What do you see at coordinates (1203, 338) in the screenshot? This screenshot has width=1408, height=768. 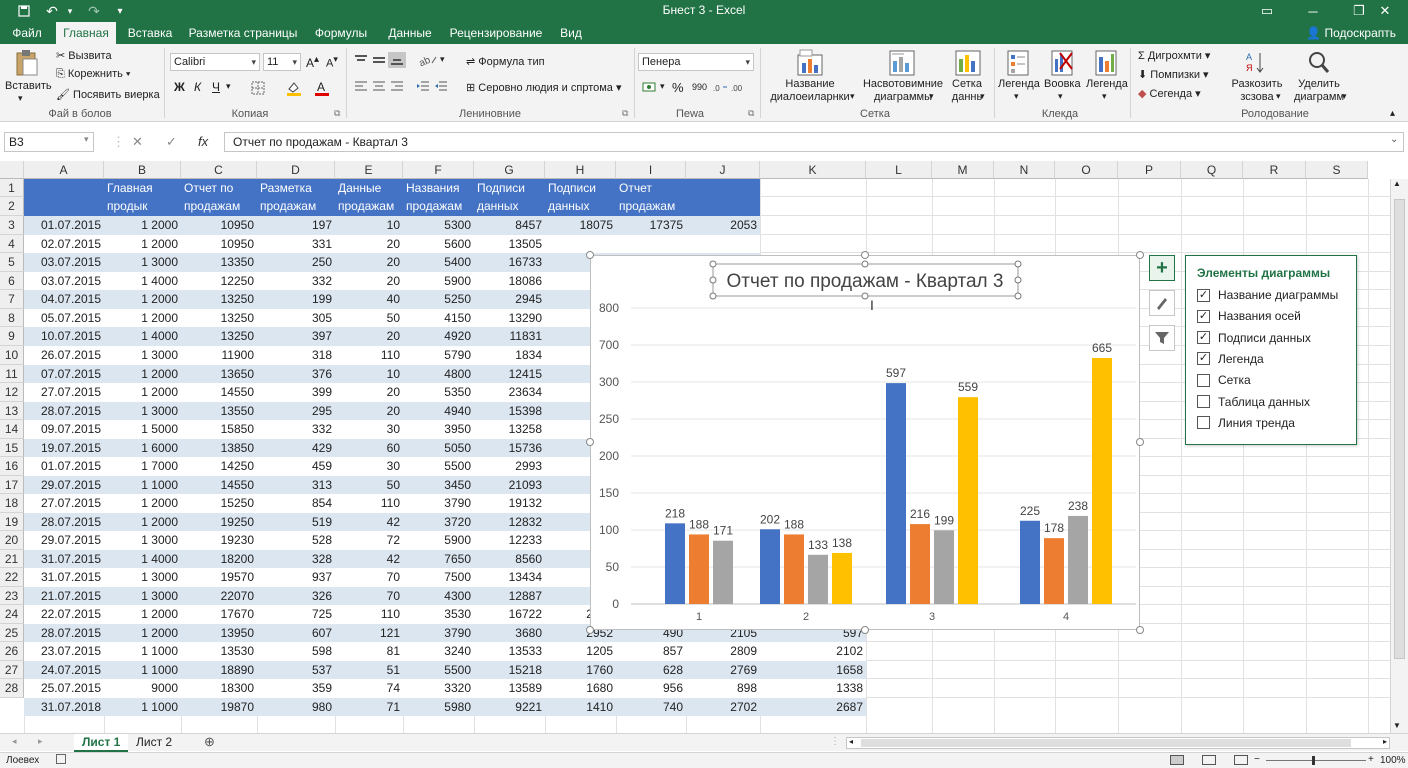 I see `checkbox-checked-icon: ✓` at bounding box center [1203, 338].